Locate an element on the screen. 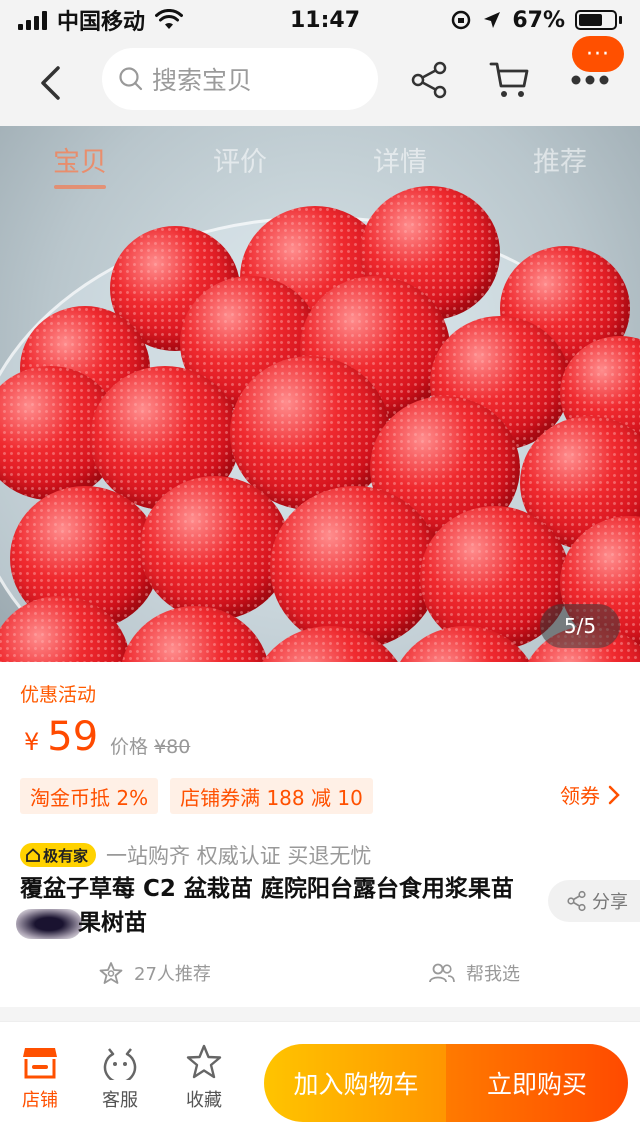  cart-icon is located at coordinates (509, 79).